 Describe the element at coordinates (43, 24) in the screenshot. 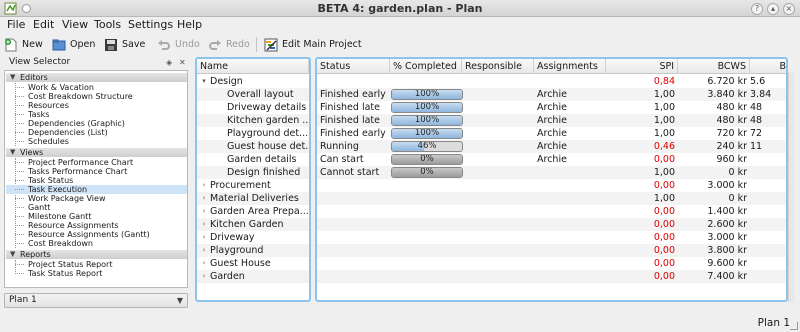

I see `menu-edit: Edit` at that location.